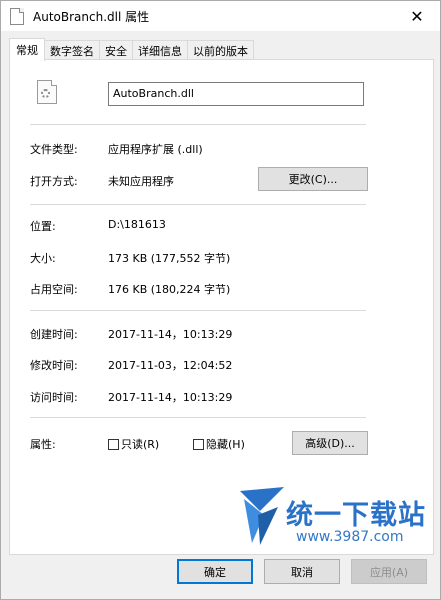  I want to click on location-label: 位置:, so click(43, 226).